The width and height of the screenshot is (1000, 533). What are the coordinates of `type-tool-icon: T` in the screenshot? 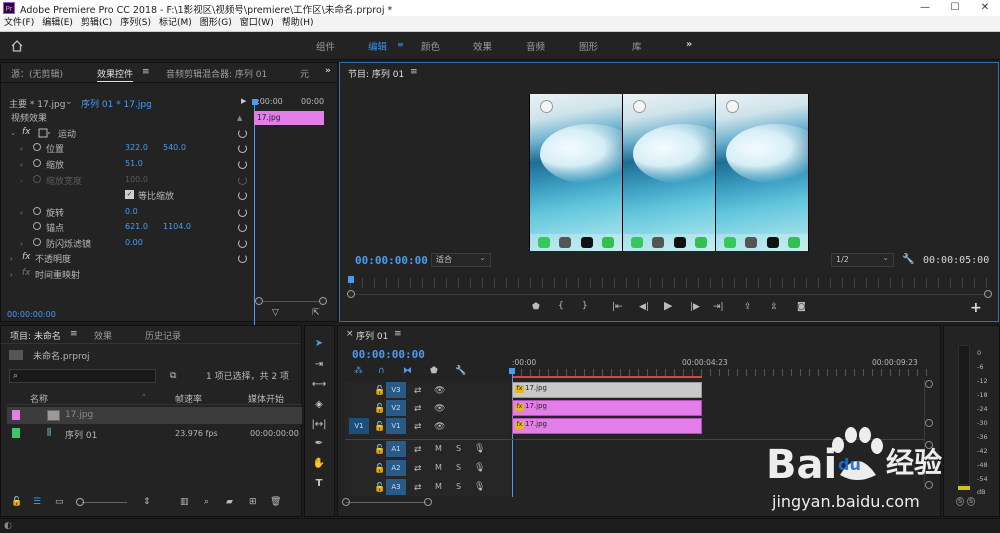 It's located at (319, 485).